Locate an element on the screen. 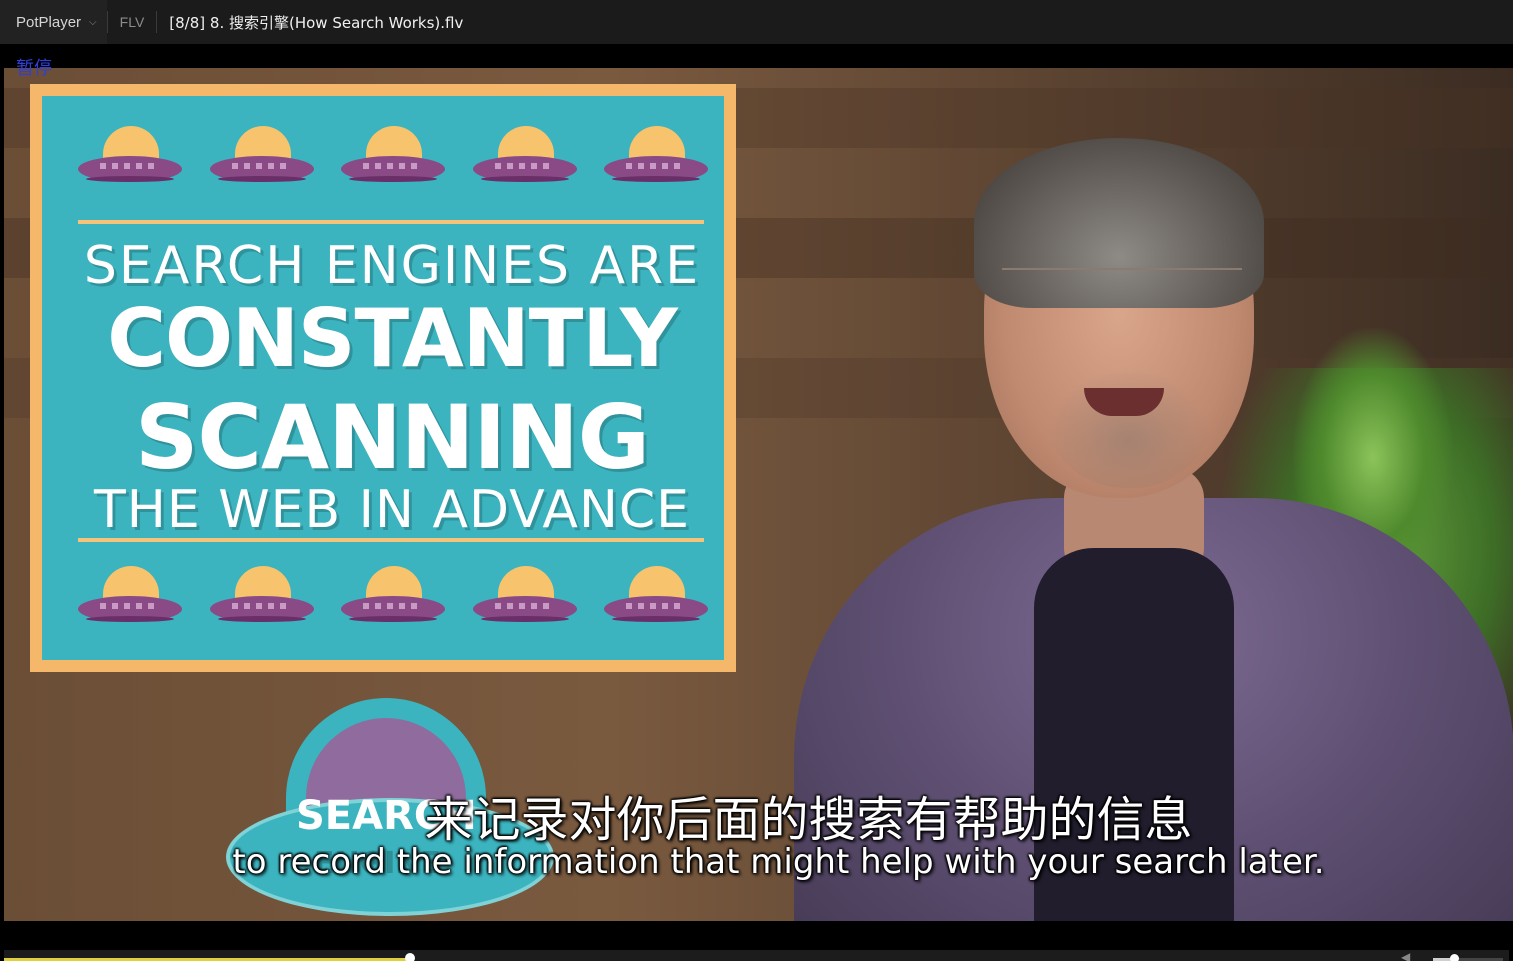 The height and width of the screenshot is (961, 1513). speaker-icon: ◀ is located at coordinates (1408, 956).